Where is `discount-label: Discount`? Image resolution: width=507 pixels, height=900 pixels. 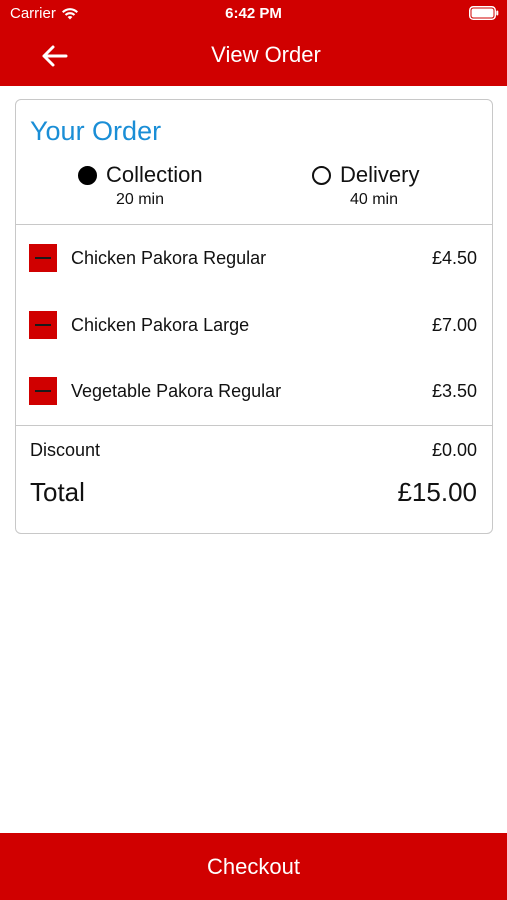
discount-label: Discount is located at coordinates (65, 450).